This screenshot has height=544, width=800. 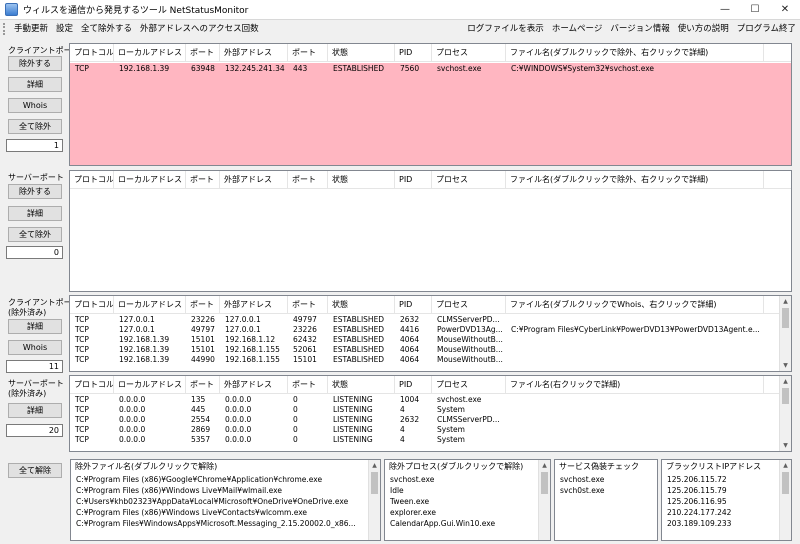 What do you see at coordinates (34, 145) in the screenshot?
I see `client-count-field: 1` at bounding box center [34, 145].